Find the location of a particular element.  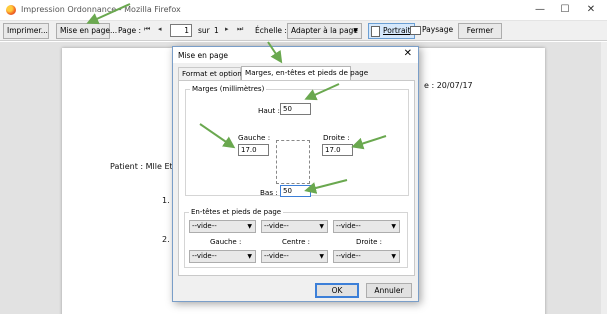

header-right-value: --vide-- is located at coordinates (348, 226).